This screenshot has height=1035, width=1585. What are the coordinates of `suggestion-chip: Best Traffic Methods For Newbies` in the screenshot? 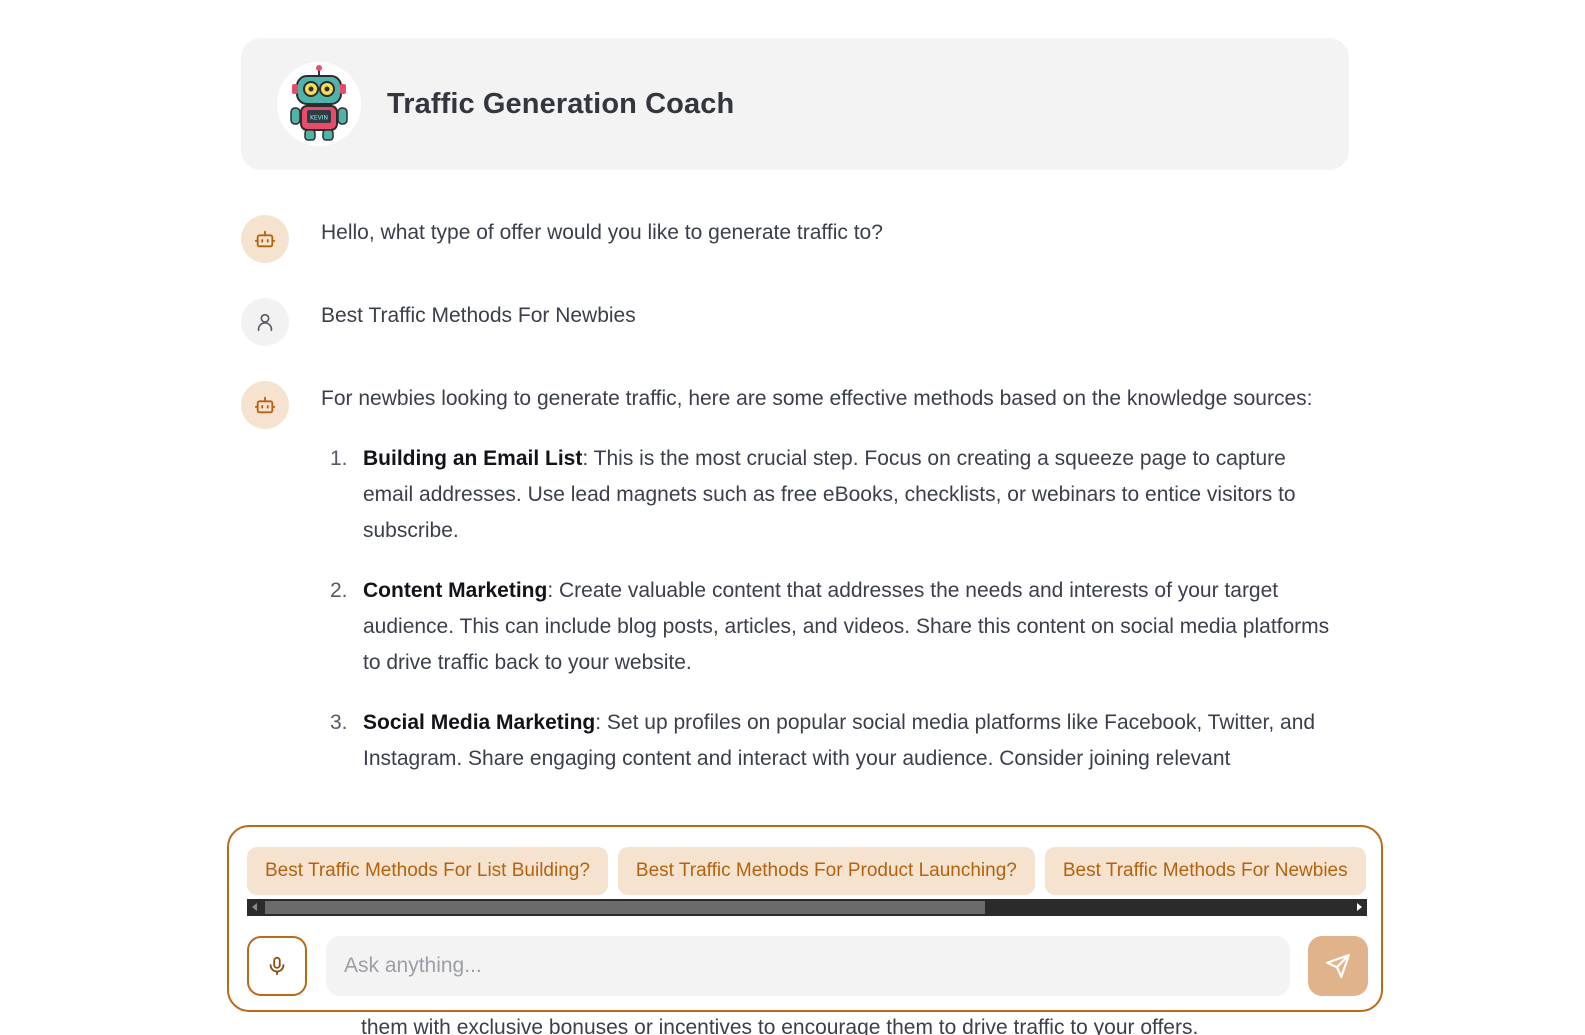 It's located at (1205, 871).